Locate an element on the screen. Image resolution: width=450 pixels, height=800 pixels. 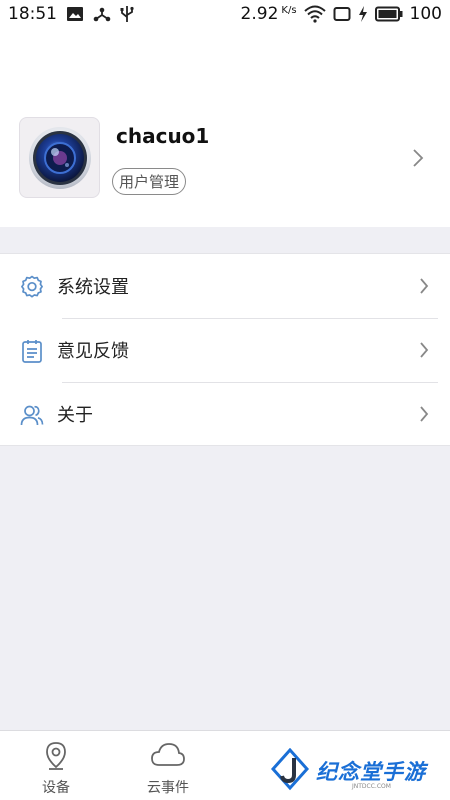
wifi-icon is located at coordinates (314, 14).